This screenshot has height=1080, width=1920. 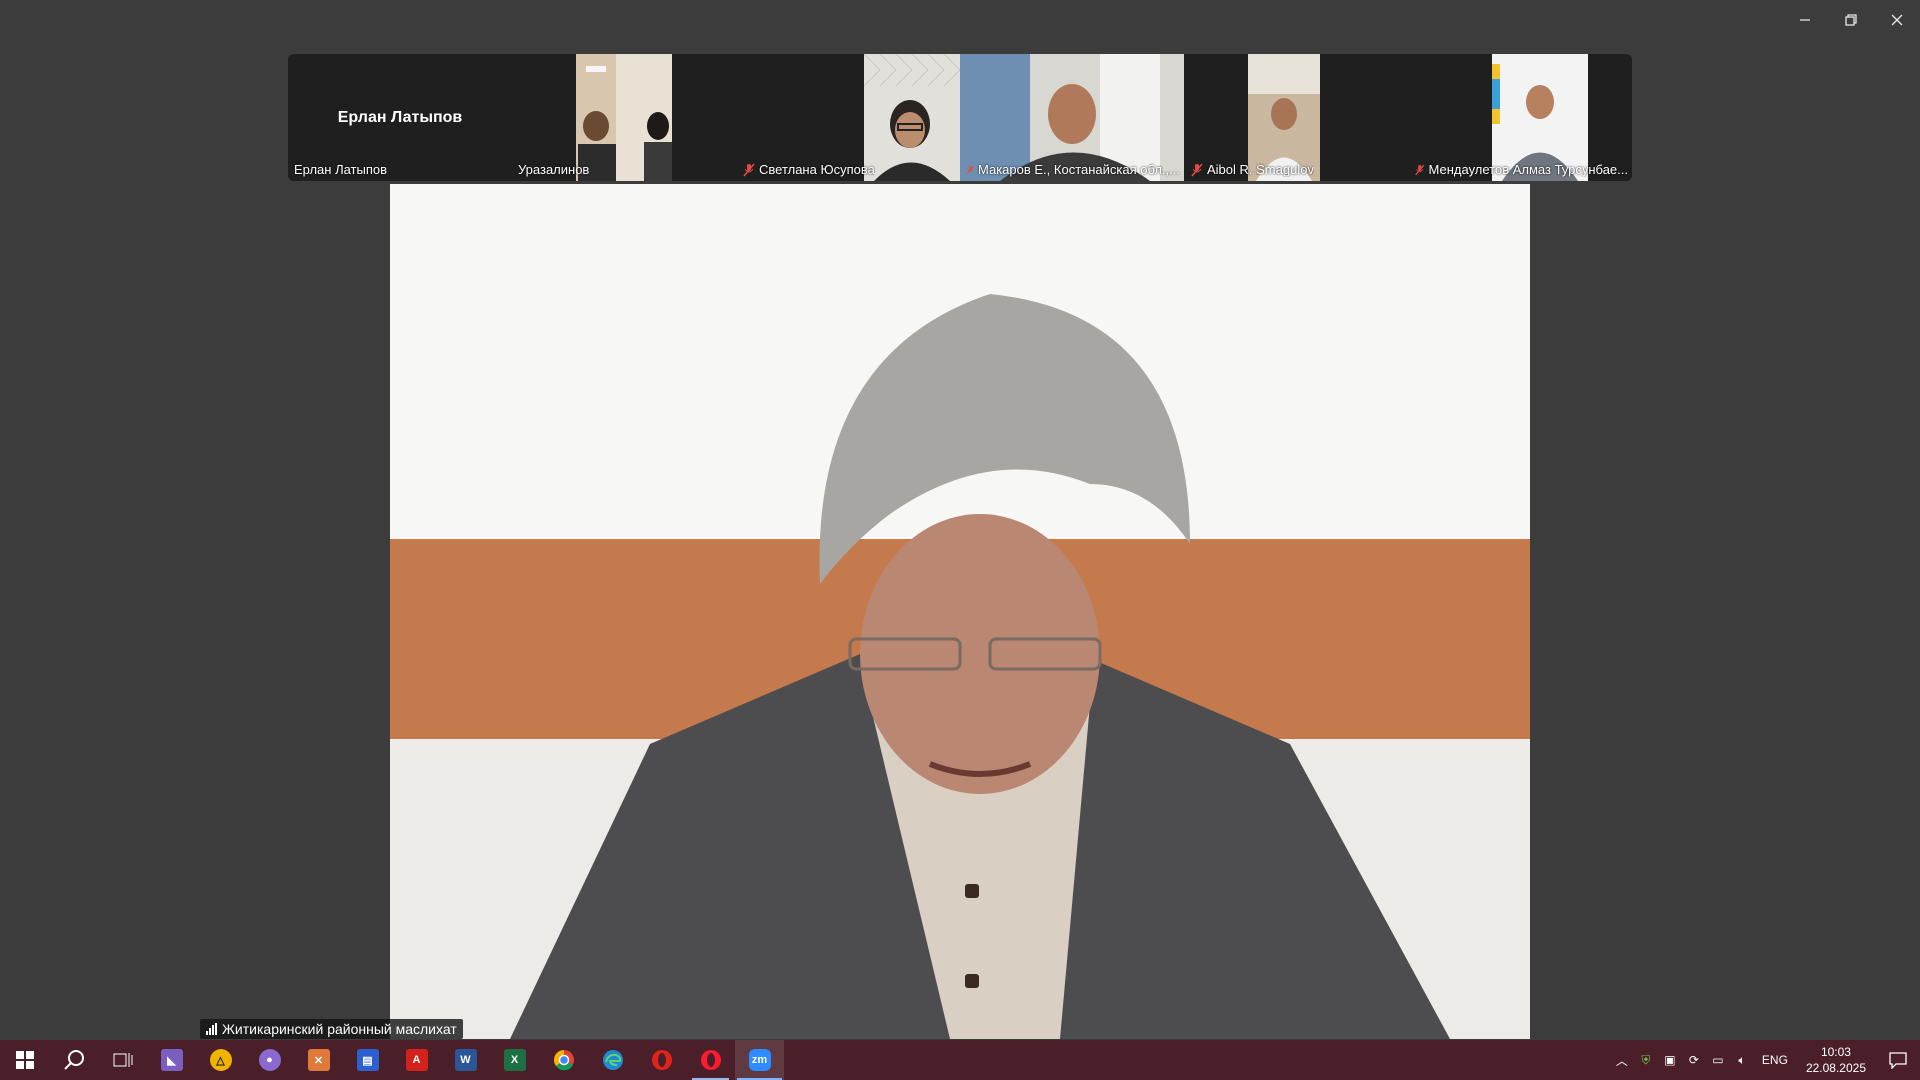 What do you see at coordinates (400, 117) in the screenshot?
I see `participant-tile: Ерлан Латыпов Ерлан Латыпов` at bounding box center [400, 117].